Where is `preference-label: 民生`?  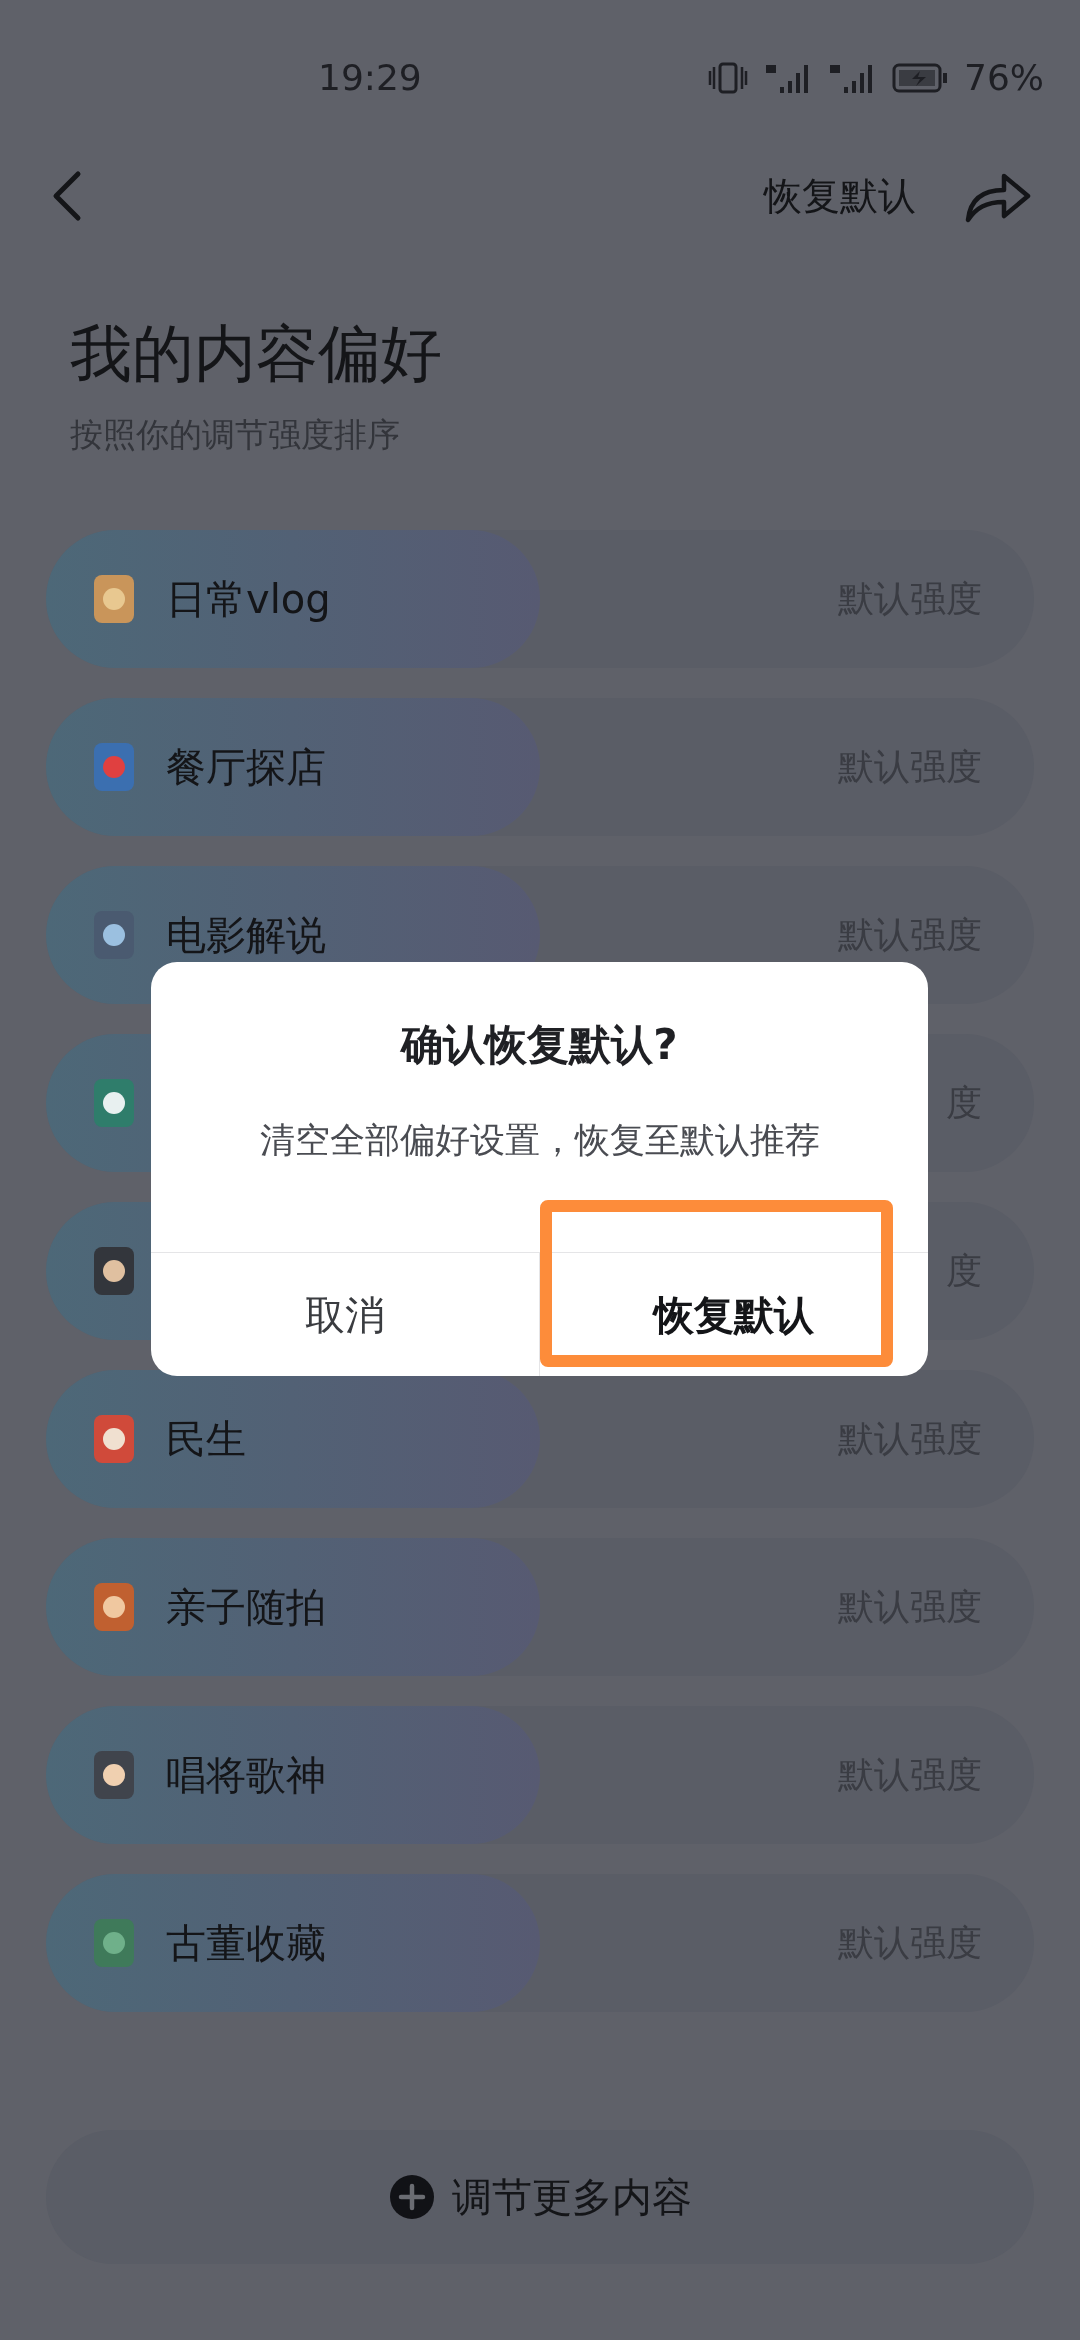
preference-label: 民生 is located at coordinates (206, 1439).